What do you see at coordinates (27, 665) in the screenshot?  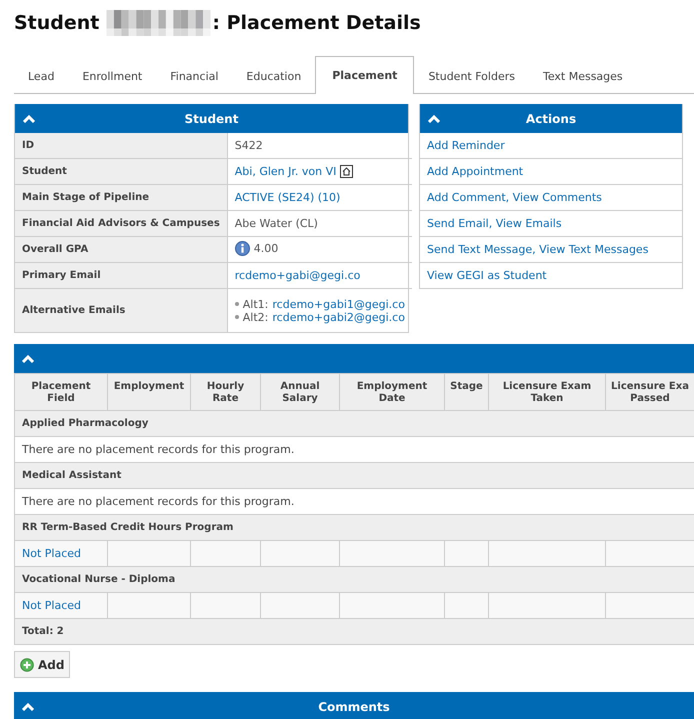 I see `plus-icon` at bounding box center [27, 665].